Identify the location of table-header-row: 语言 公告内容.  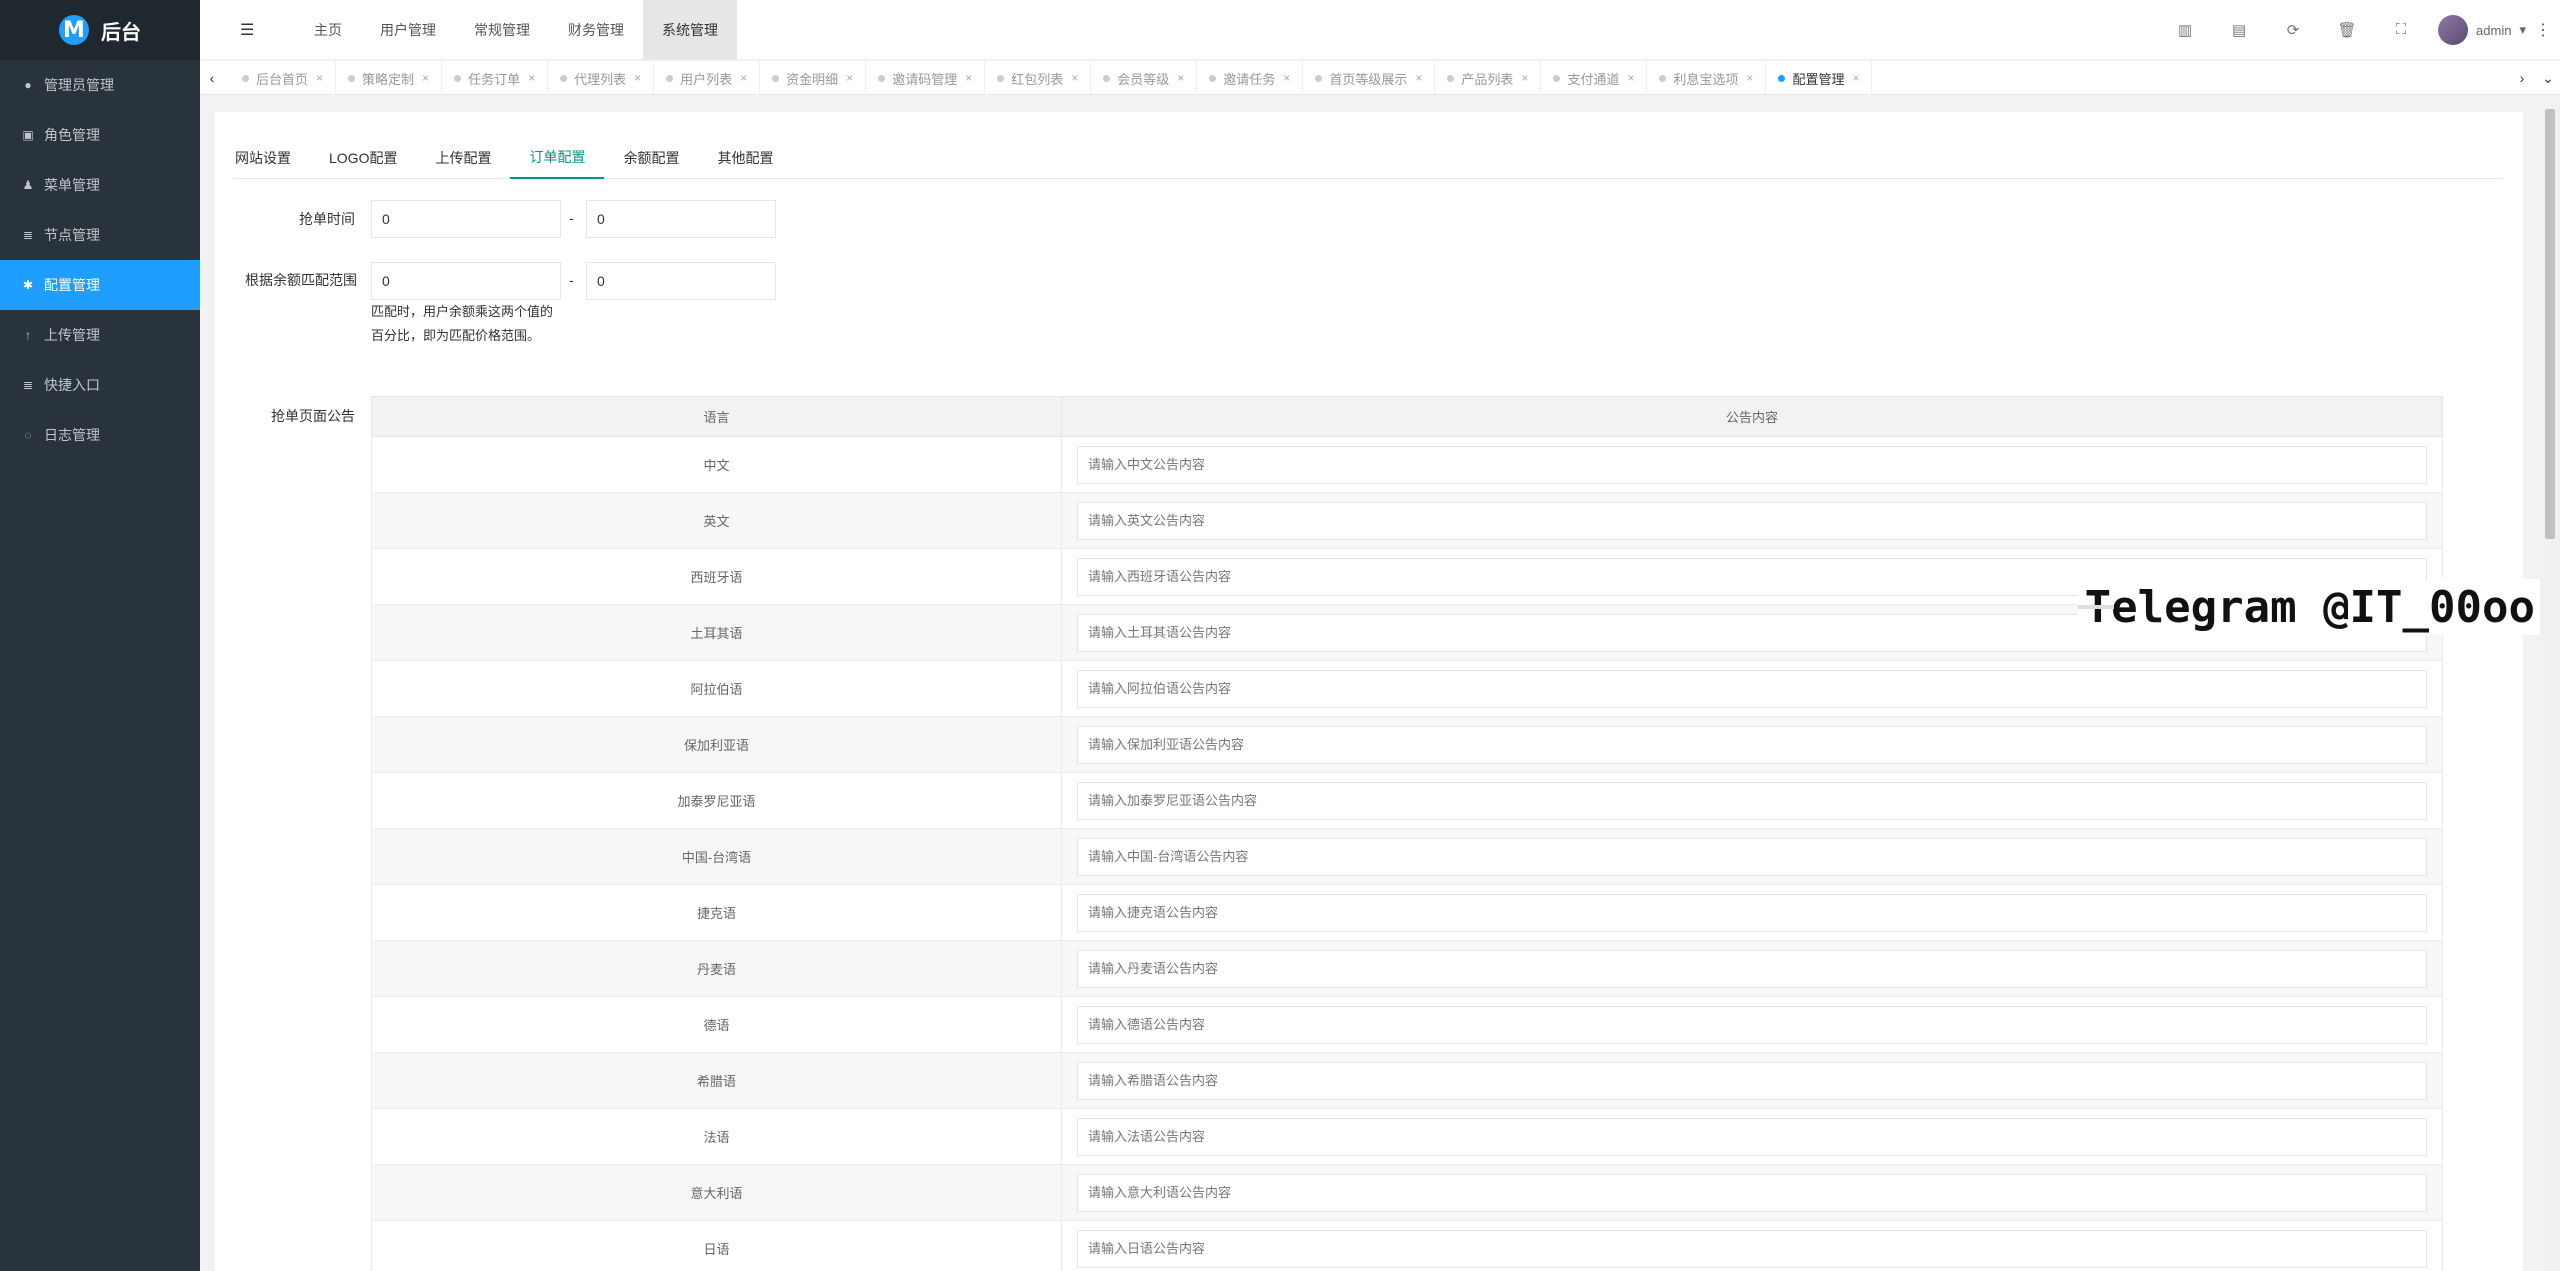
(1407, 416).